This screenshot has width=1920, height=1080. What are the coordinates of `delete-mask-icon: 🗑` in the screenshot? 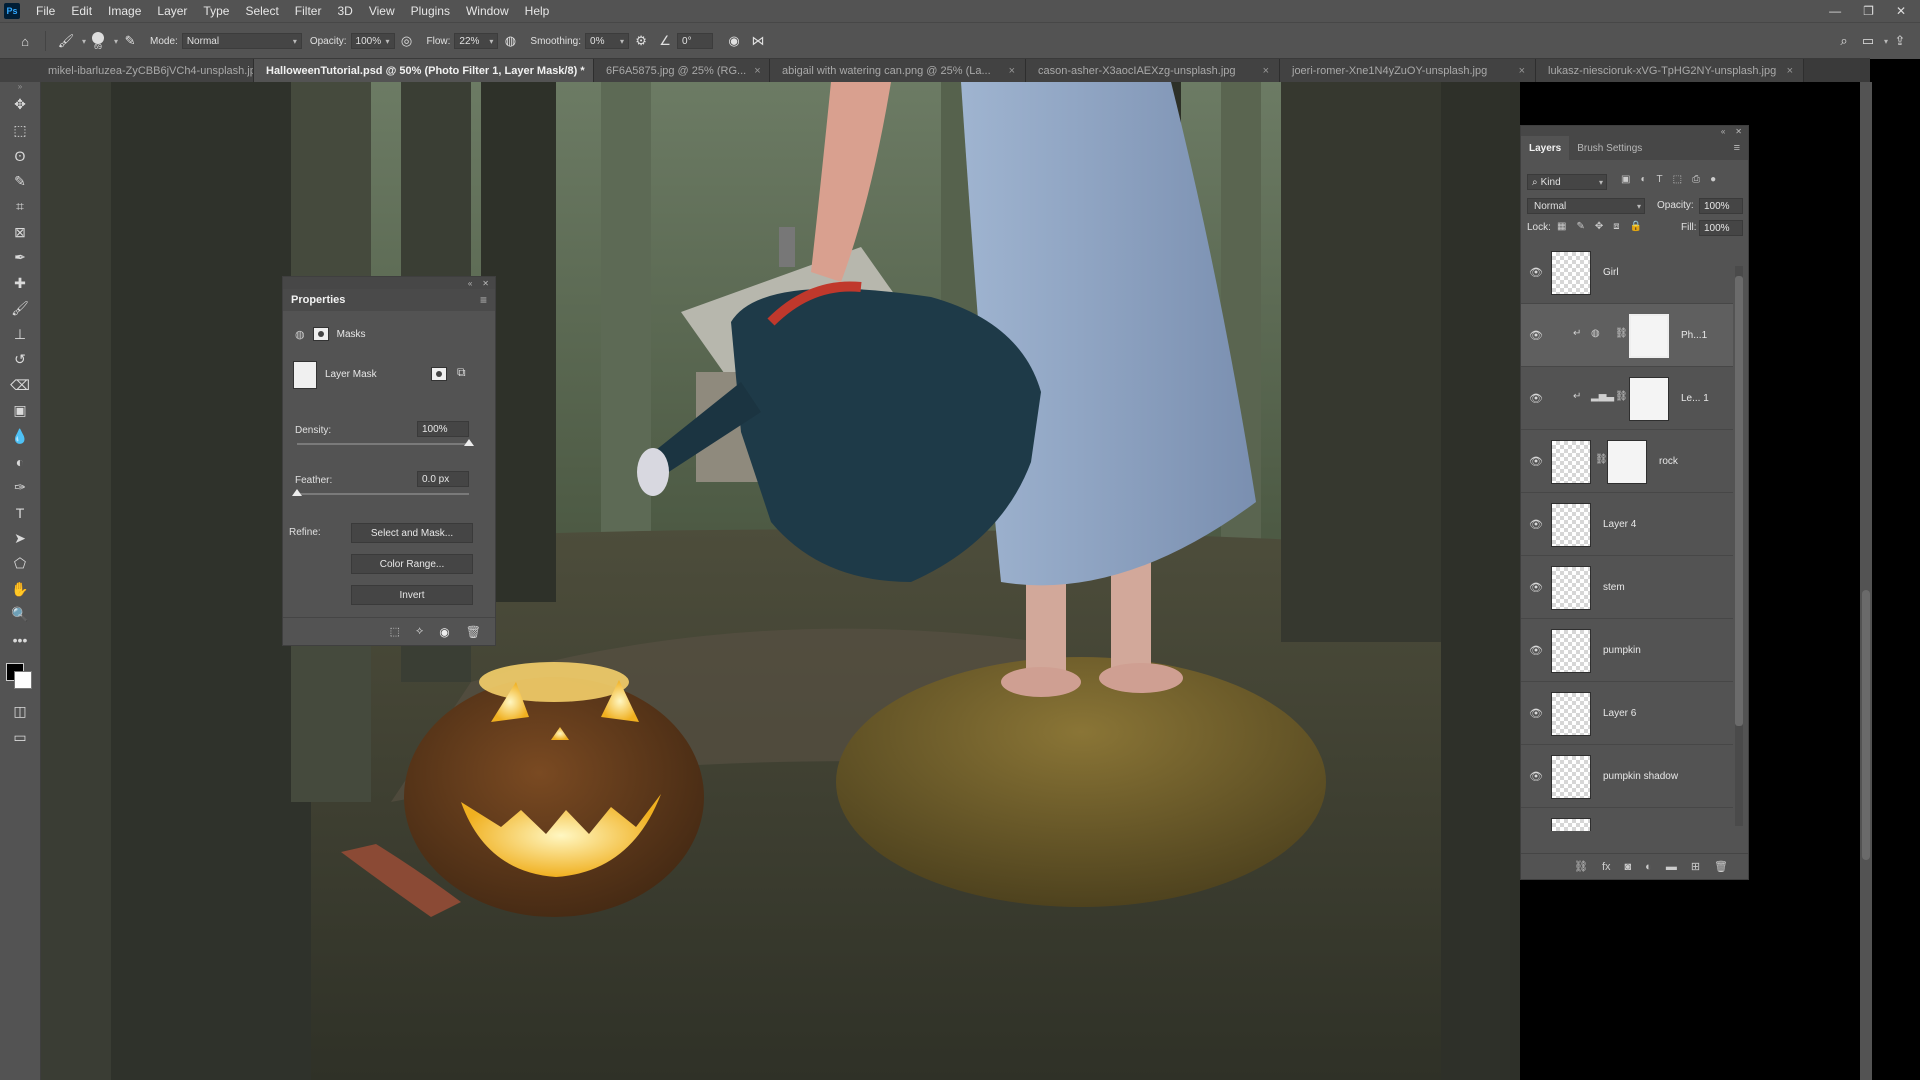 It's located at (473, 632).